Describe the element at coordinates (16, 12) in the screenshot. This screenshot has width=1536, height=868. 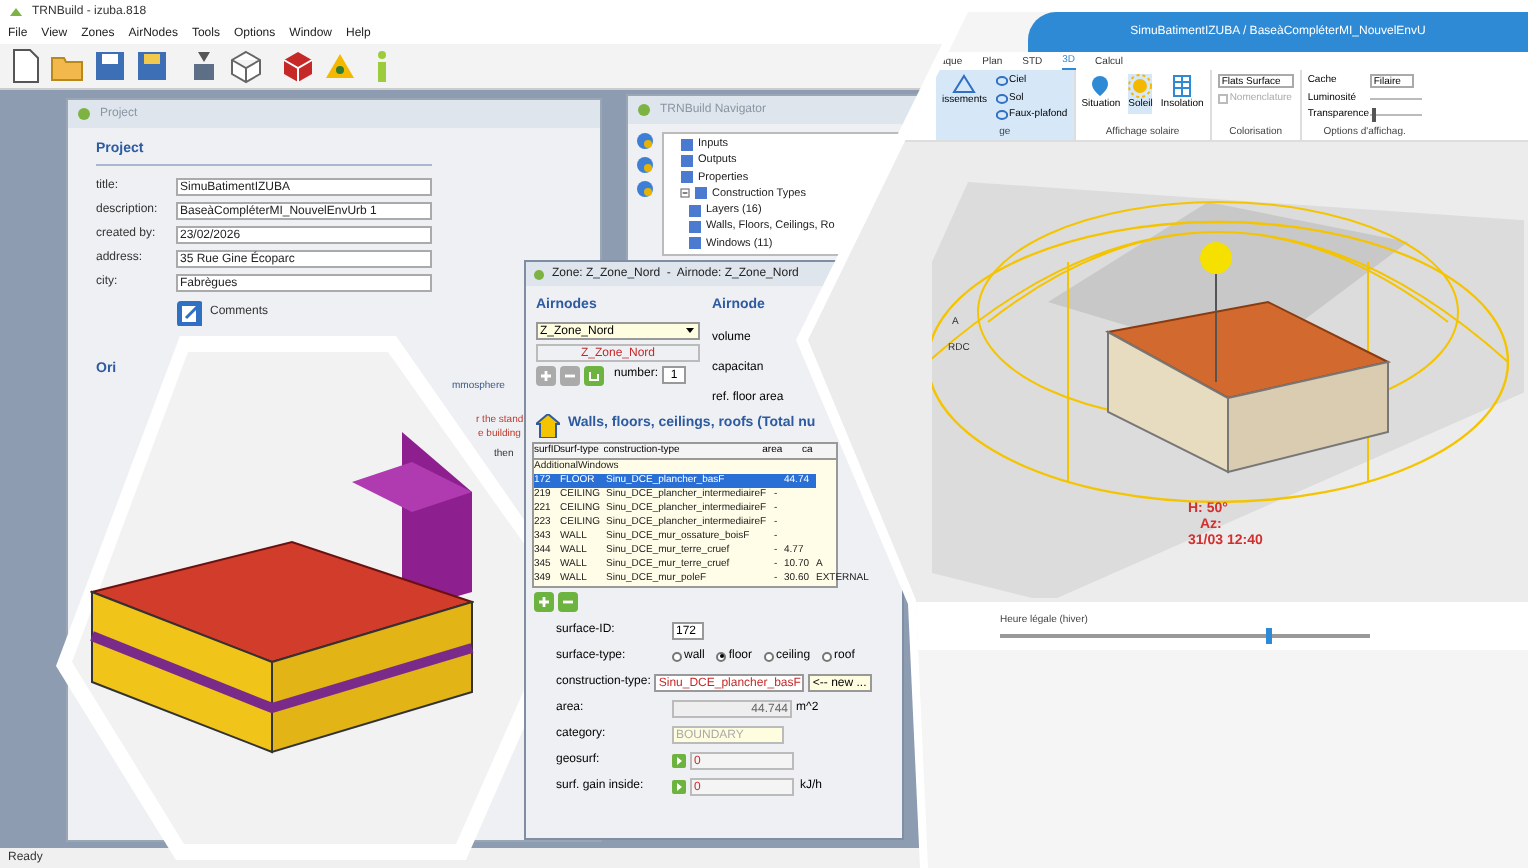
I see `app-icon` at that location.